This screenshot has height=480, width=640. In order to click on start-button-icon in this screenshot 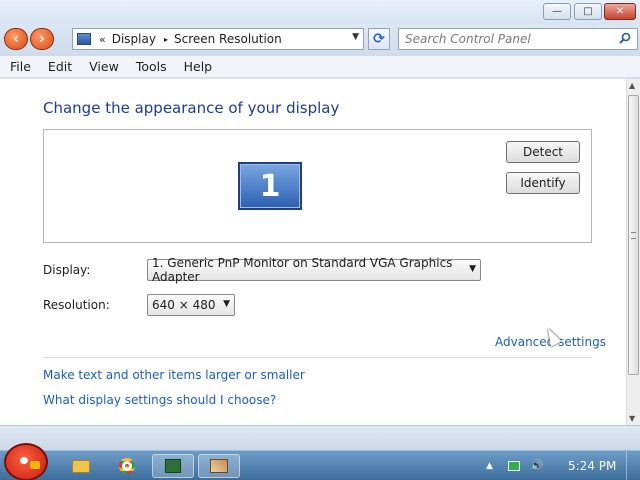, I will do `click(26, 461)`.